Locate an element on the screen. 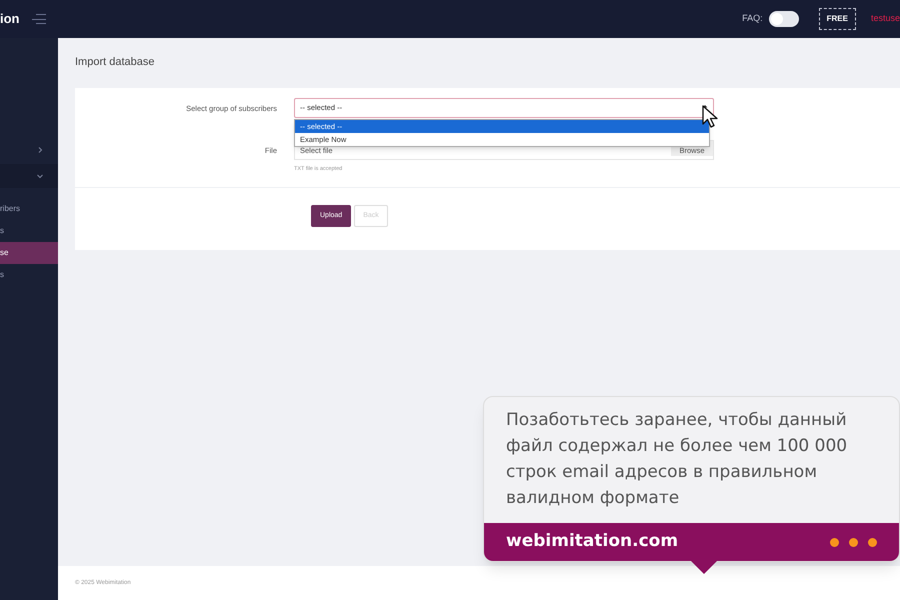 The width and height of the screenshot is (900, 600). faq-label: FAQ: is located at coordinates (752, 19).